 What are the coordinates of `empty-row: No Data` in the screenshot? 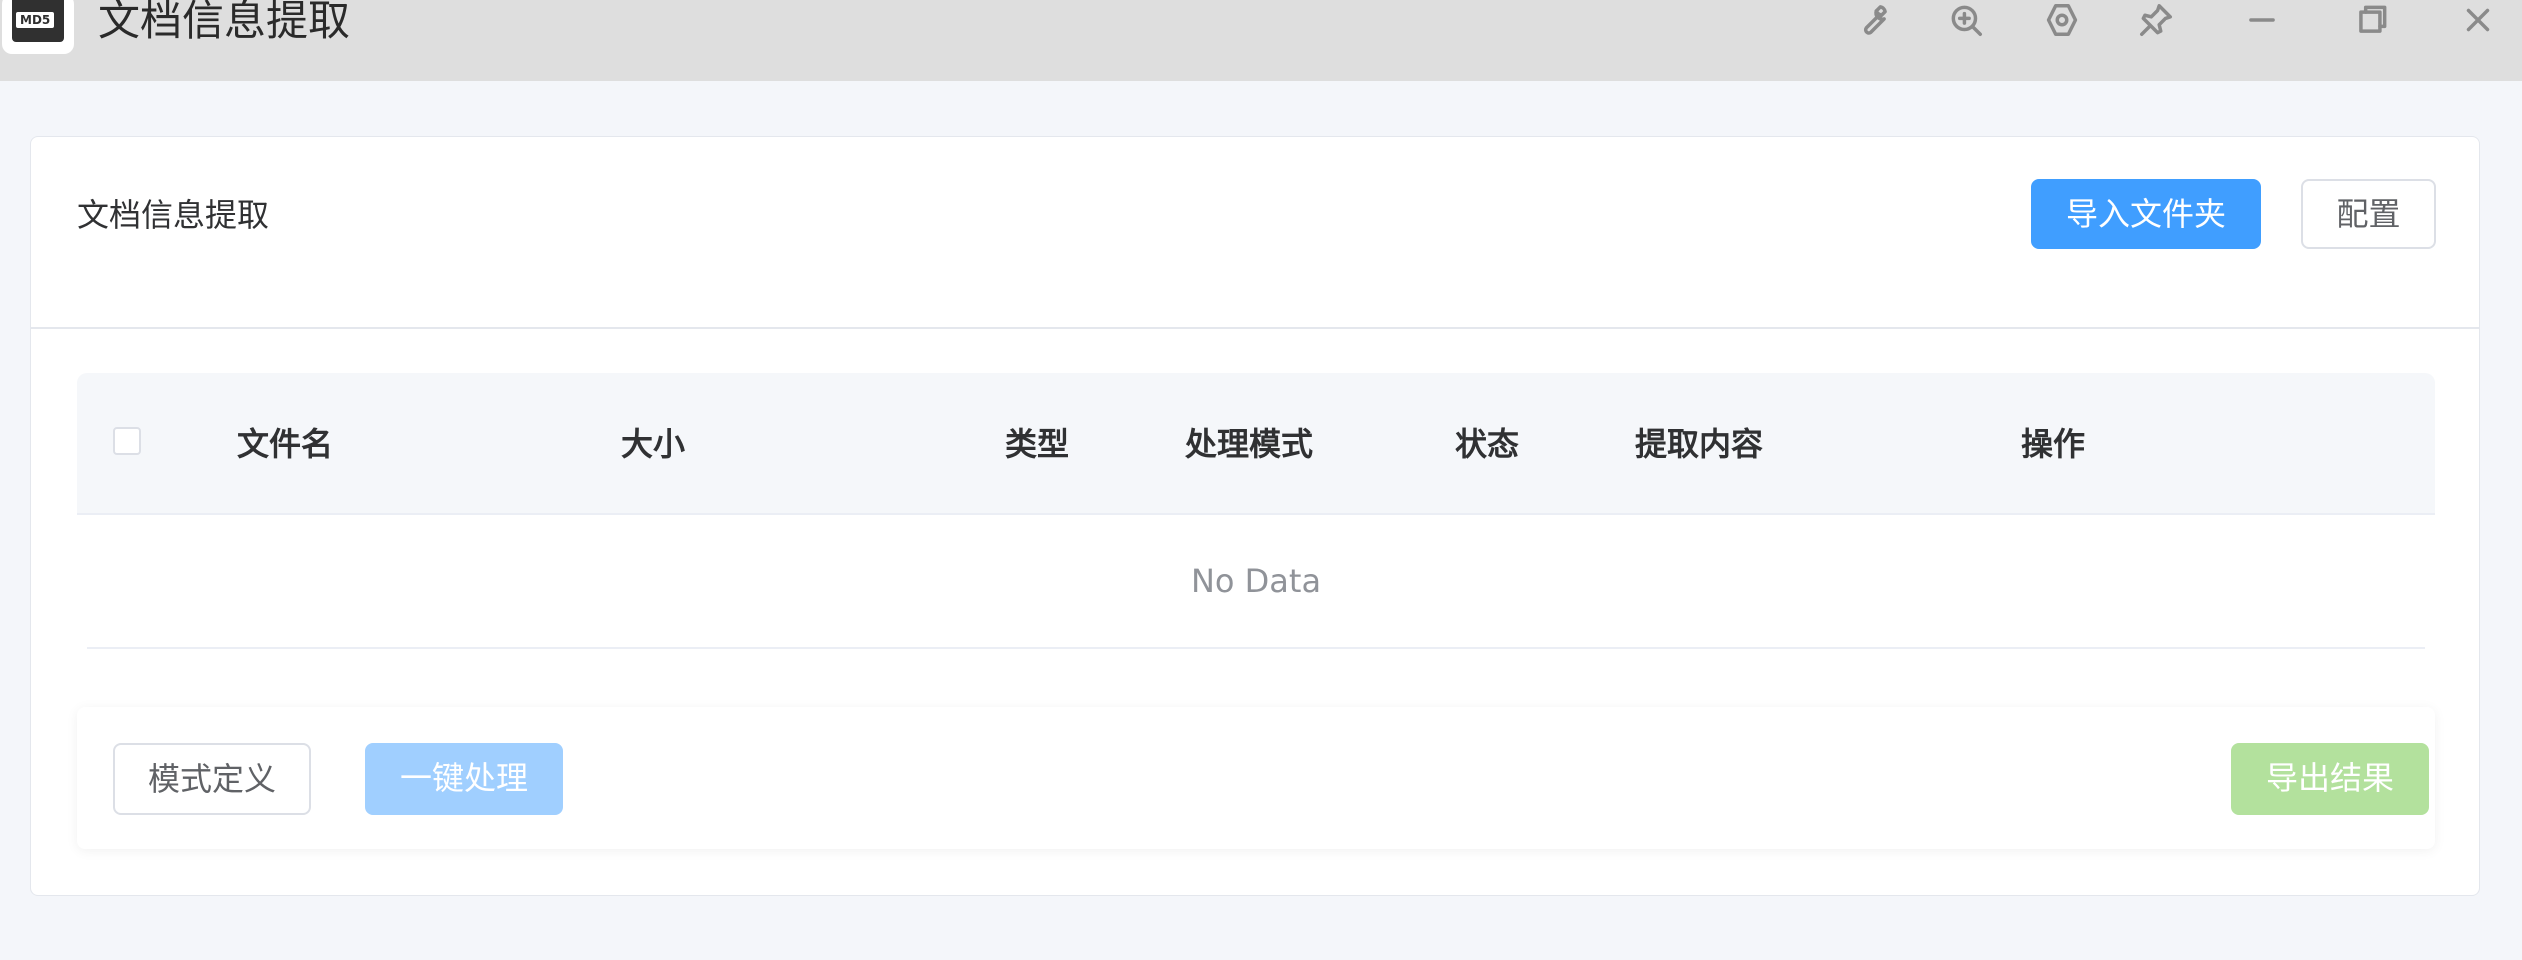 It's located at (1256, 582).